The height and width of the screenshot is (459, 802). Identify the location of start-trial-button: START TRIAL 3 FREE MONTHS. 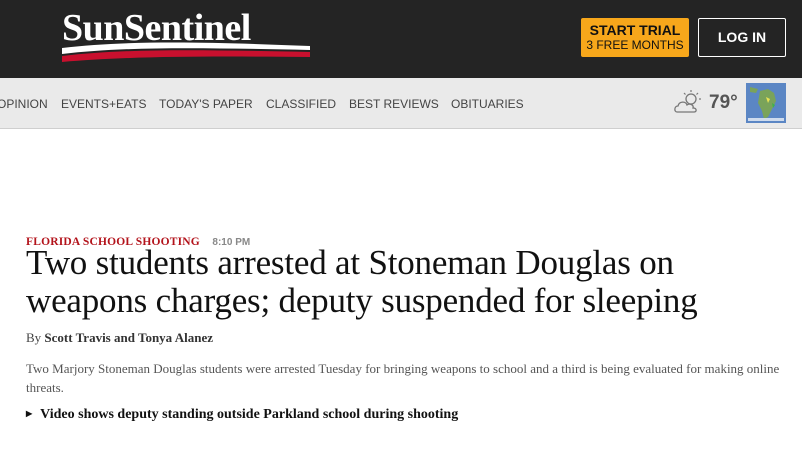
(635, 37).